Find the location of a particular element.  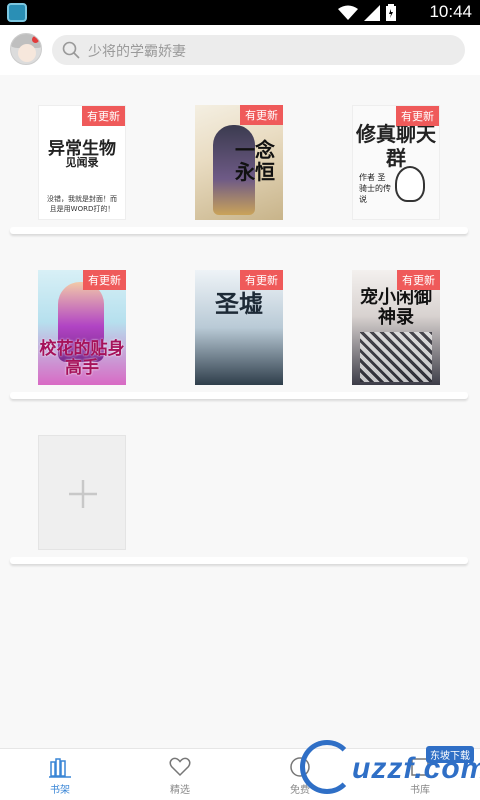

book-cover: 一念永恒 有更新 is located at coordinates (239, 162).